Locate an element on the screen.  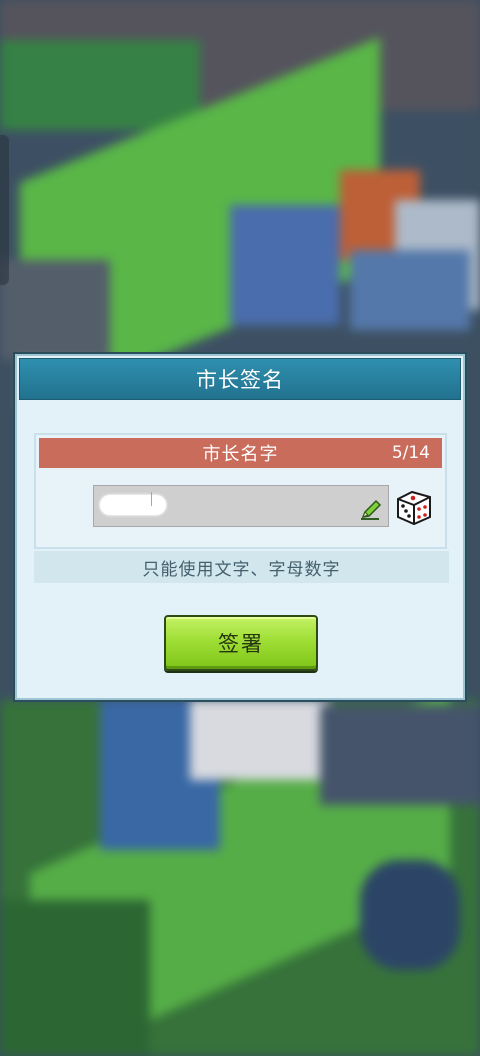
mayor-name-header: 市长名字 5/14 is located at coordinates (240, 453).